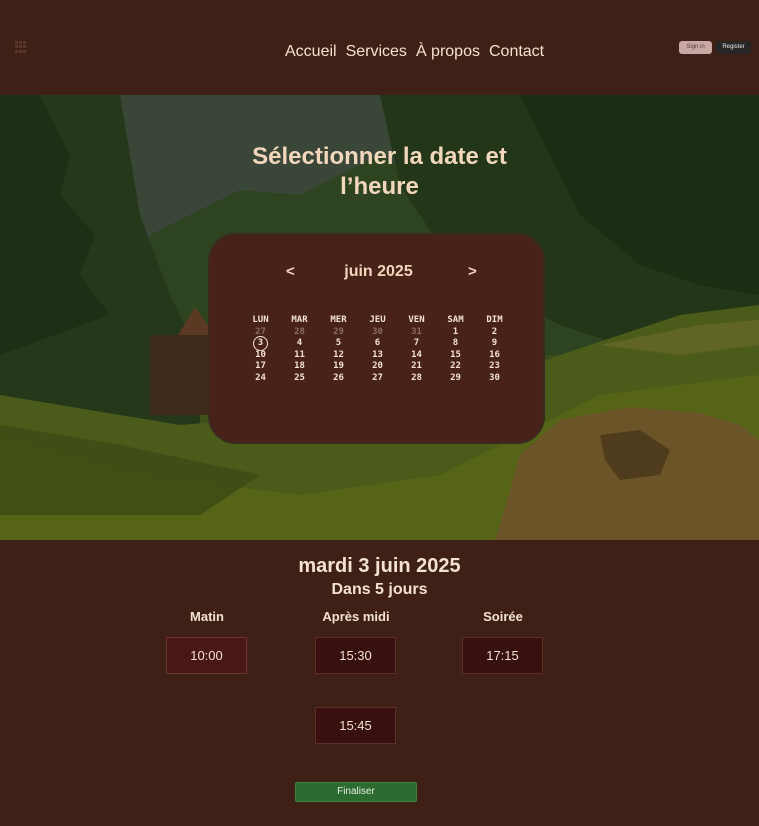 The height and width of the screenshot is (826, 759). Describe the element at coordinates (416, 367) in the screenshot. I see `calendar-day: 21` at that location.